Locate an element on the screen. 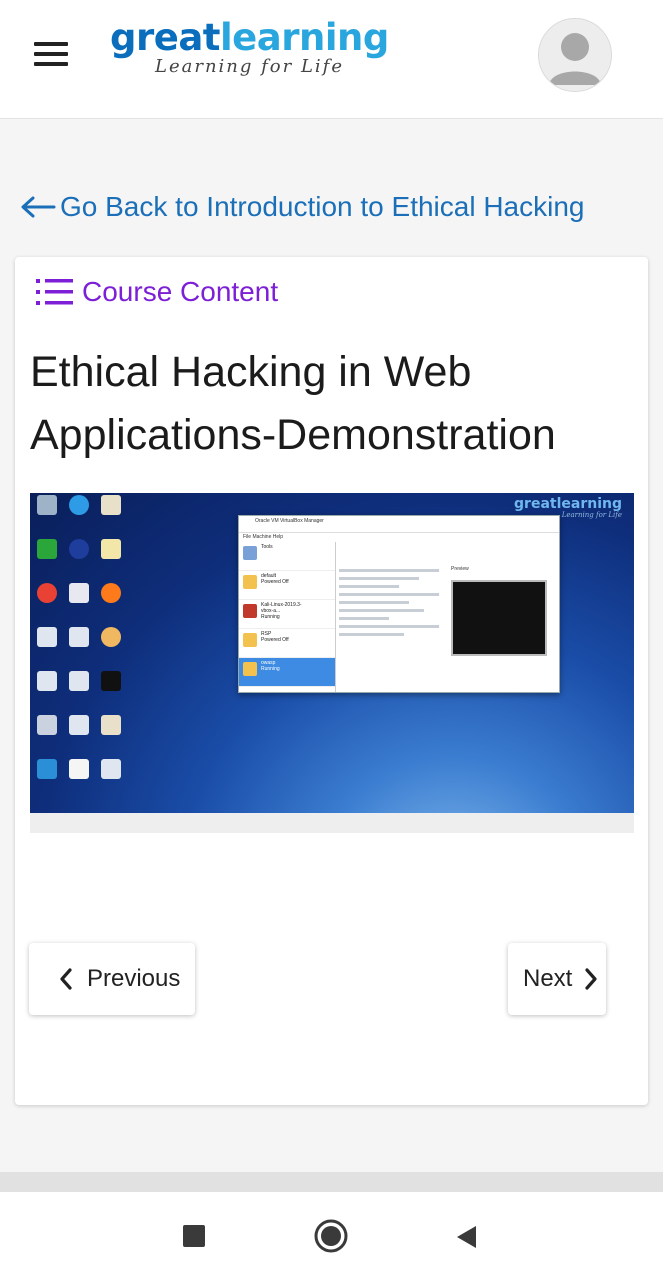 This screenshot has height=1280, width=663. vm-tools: Tools is located at coordinates (287, 556).